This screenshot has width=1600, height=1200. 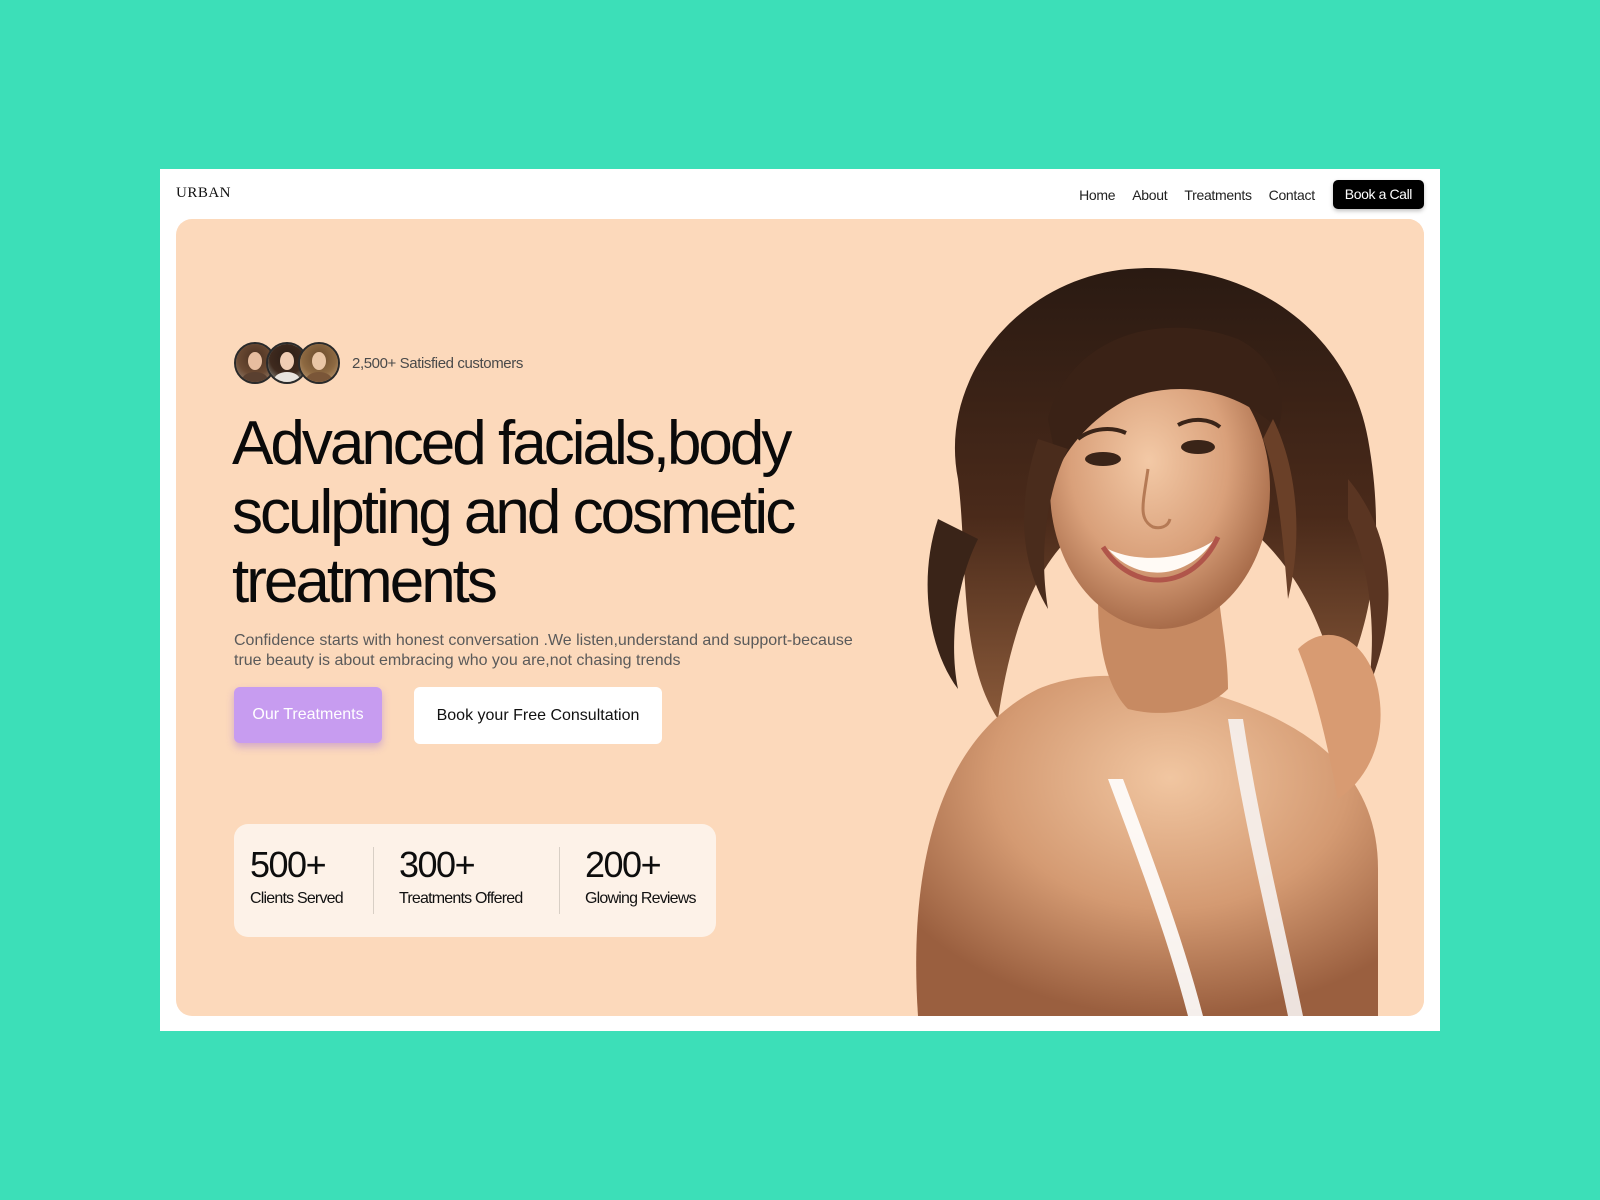 What do you see at coordinates (641, 898) in the screenshot?
I see `stat-label: Glowing Reviews` at bounding box center [641, 898].